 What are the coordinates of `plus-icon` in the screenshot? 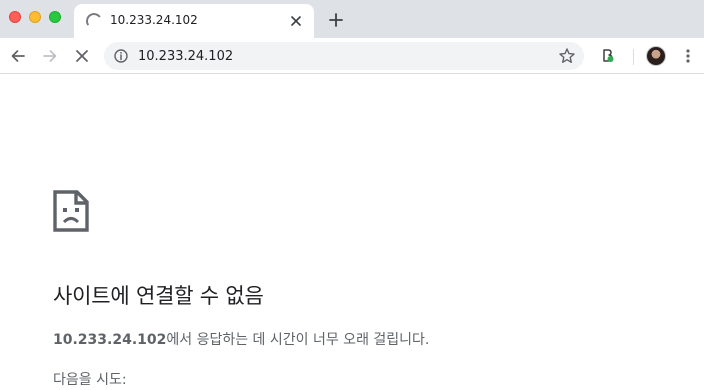 It's located at (336, 20).